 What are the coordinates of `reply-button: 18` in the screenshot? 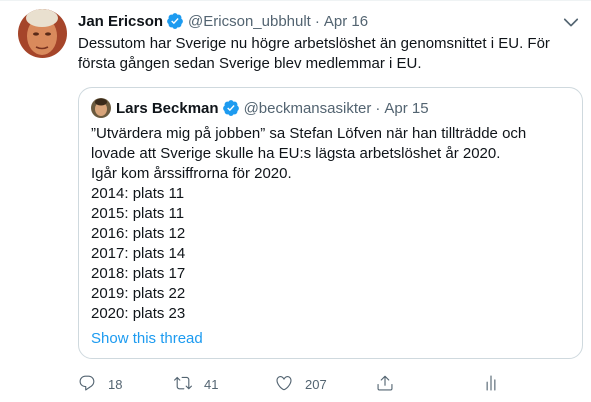 It's located at (100, 384).